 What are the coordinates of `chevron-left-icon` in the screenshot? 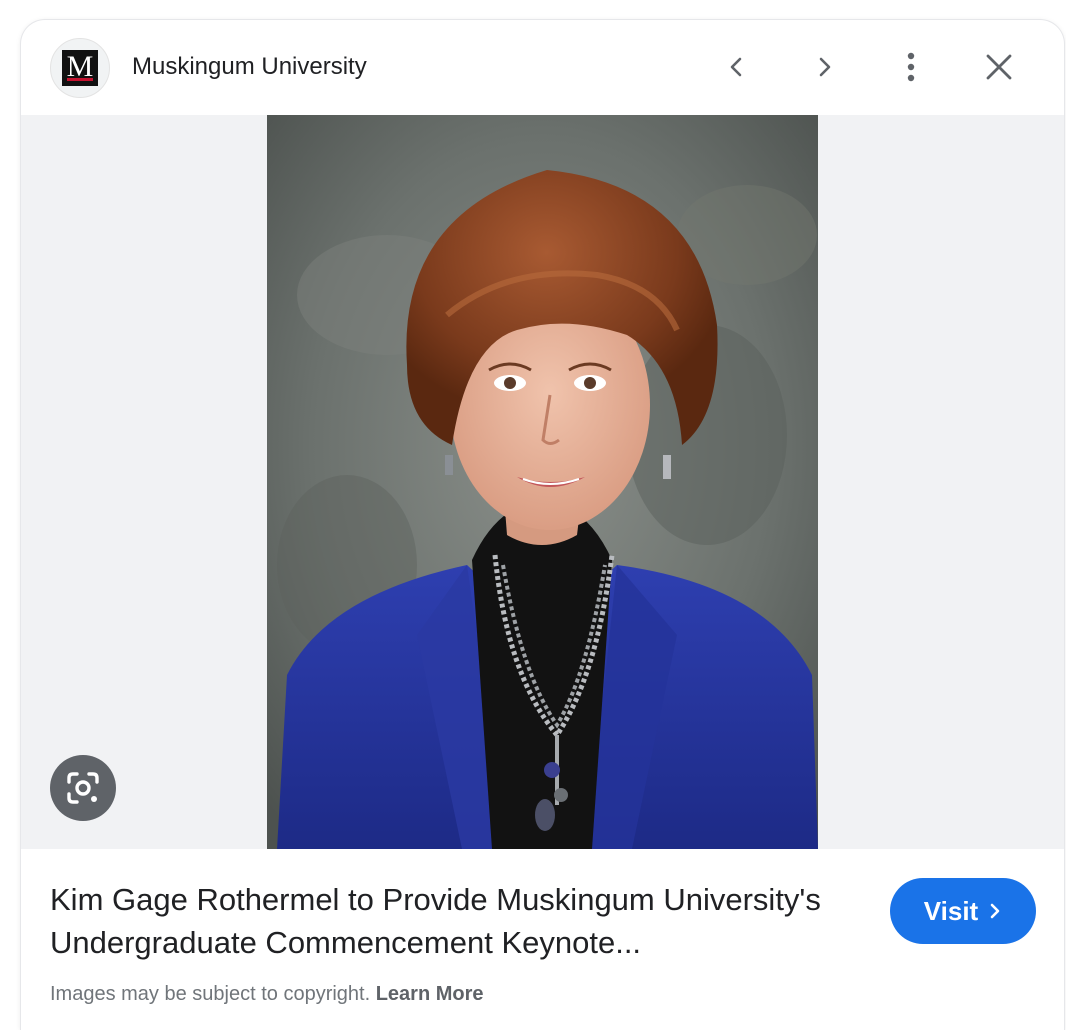 It's located at (736, 67).